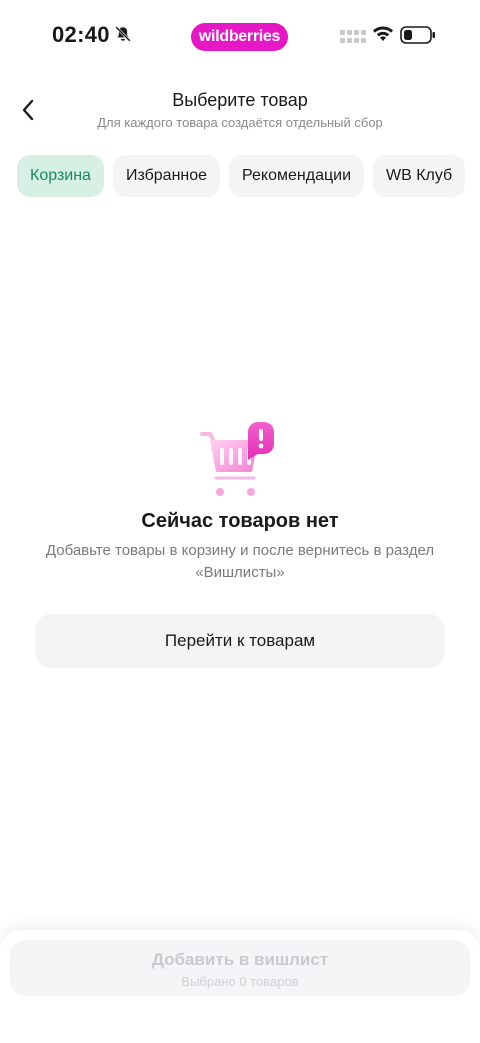 This screenshot has width=480, height=1043. What do you see at coordinates (240, 981) in the screenshot?
I see `selected-count: Выбрано 0 товаров` at bounding box center [240, 981].